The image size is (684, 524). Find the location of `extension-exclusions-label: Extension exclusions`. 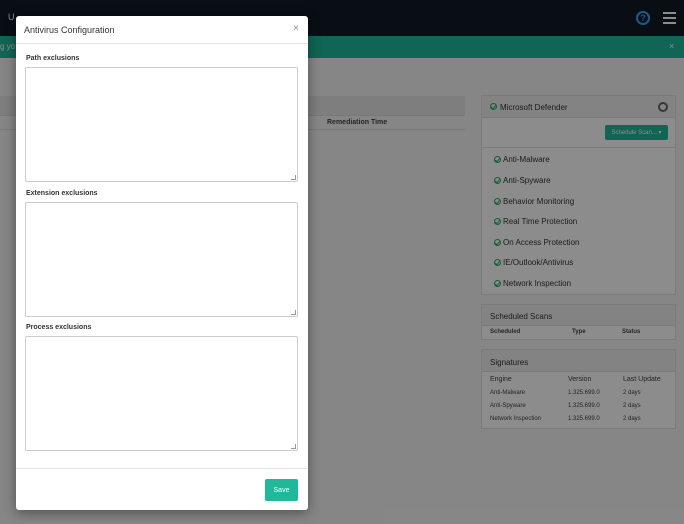

extension-exclusions-label: Extension exclusions is located at coordinates (62, 193).